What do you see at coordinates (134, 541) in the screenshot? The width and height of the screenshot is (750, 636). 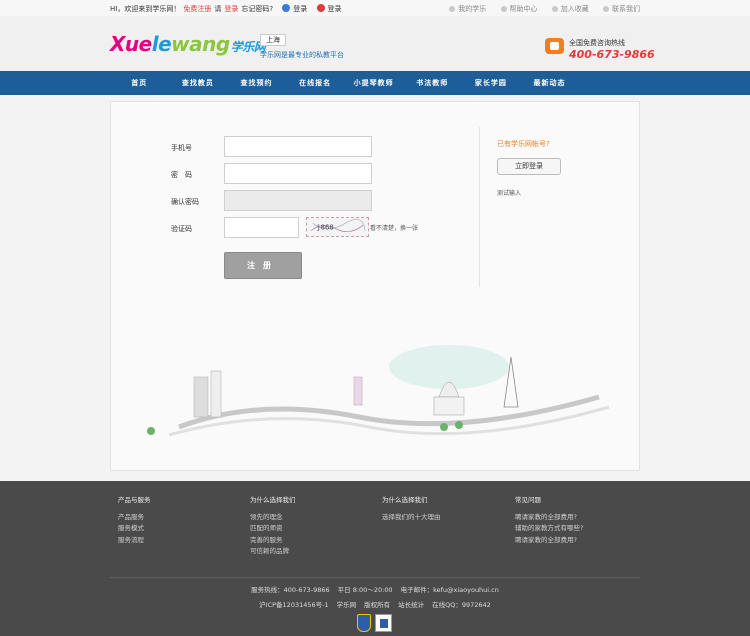 I see `footer-link: 服务流程` at bounding box center [134, 541].